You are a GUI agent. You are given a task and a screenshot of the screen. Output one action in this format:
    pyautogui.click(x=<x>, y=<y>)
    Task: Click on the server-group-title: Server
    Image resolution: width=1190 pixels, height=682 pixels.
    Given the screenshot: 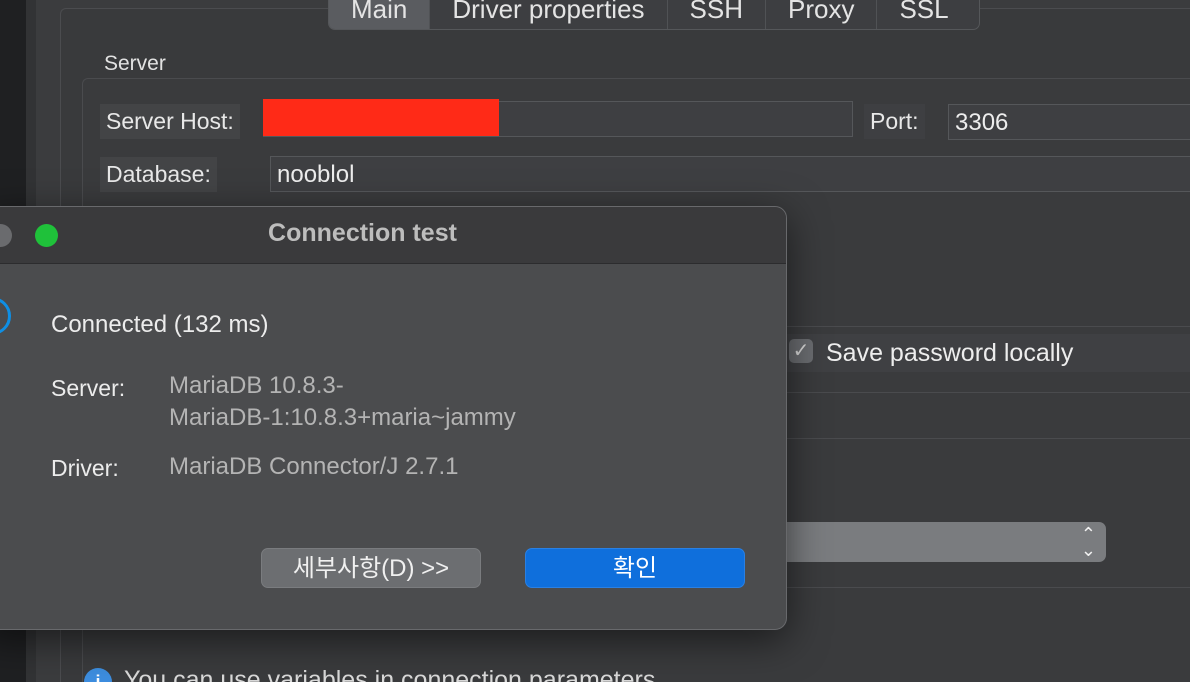 What is the action you would take?
    pyautogui.click(x=135, y=63)
    